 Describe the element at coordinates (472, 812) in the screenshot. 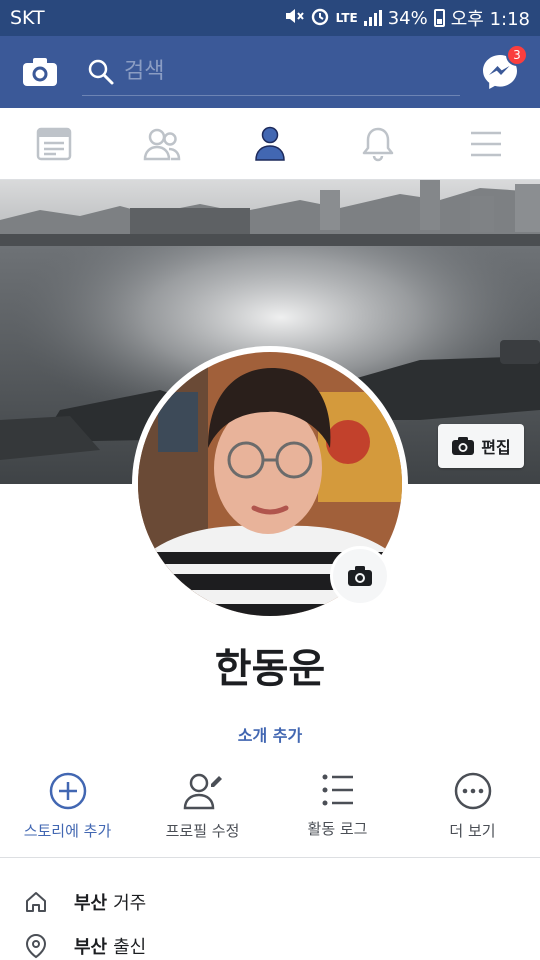

I see `more-button: 더 보기` at that location.